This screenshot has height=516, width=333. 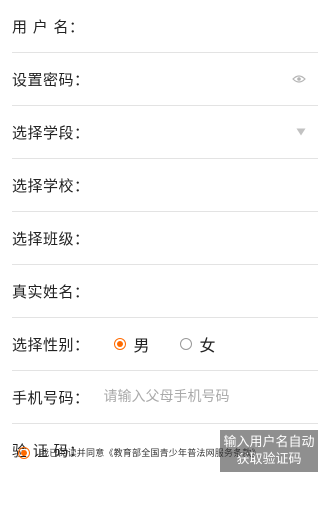 I want to click on stage-select, so click(x=204, y=132).